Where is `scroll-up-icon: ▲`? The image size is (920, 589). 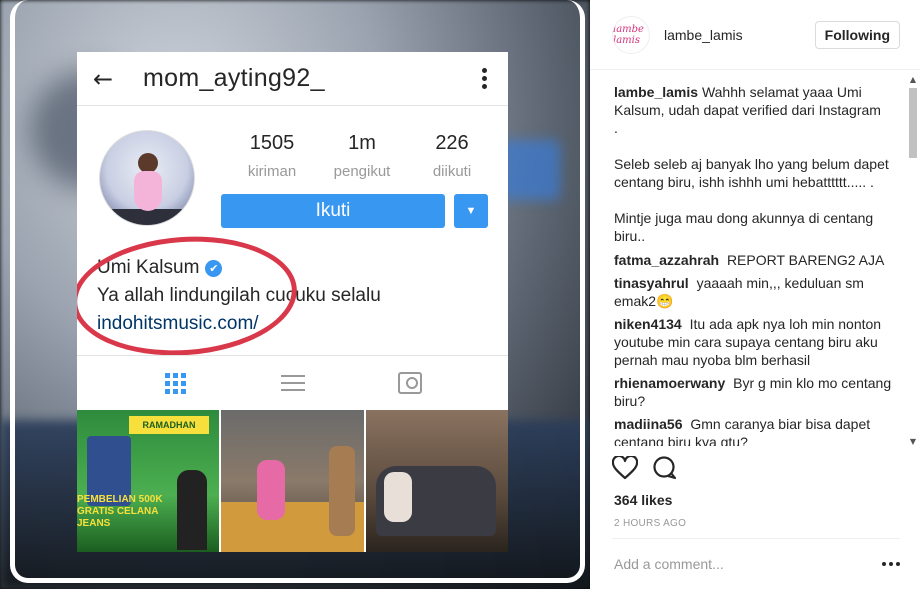
scroll-up-icon: ▲ is located at coordinates (913, 80).